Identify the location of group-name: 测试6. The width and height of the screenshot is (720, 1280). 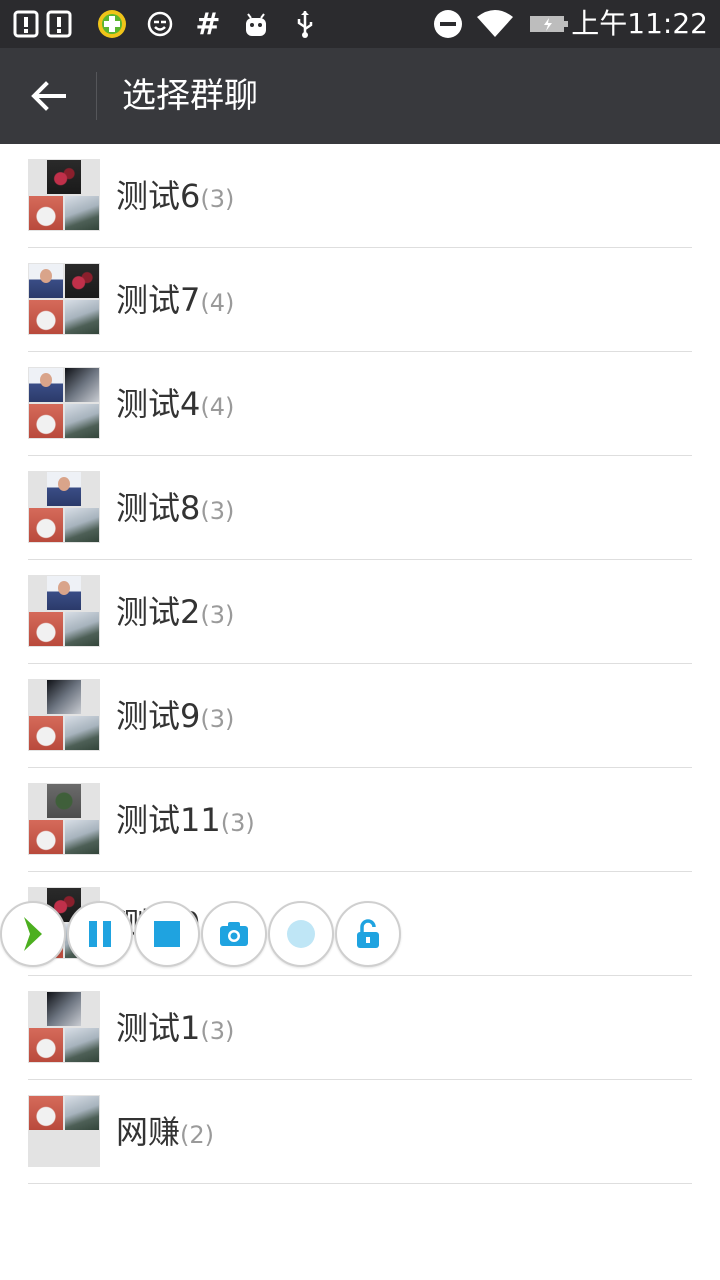
(158, 196).